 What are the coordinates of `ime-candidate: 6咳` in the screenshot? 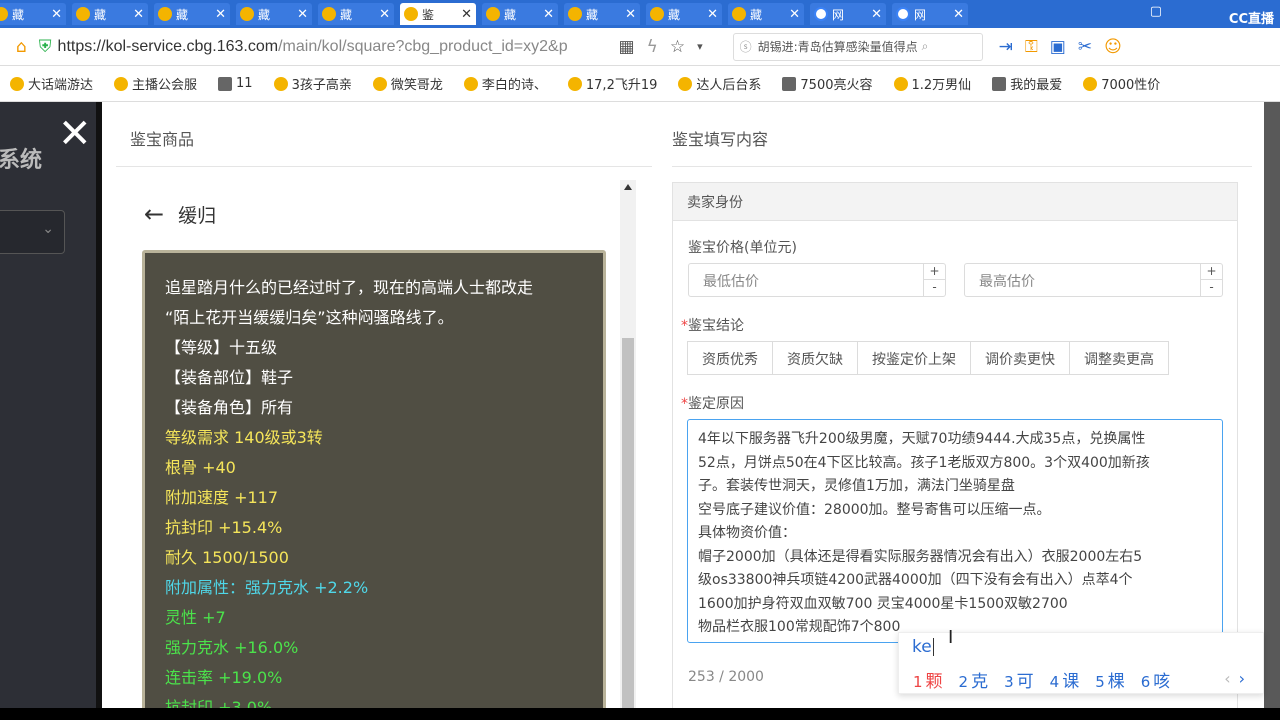 It's located at (1156, 679).